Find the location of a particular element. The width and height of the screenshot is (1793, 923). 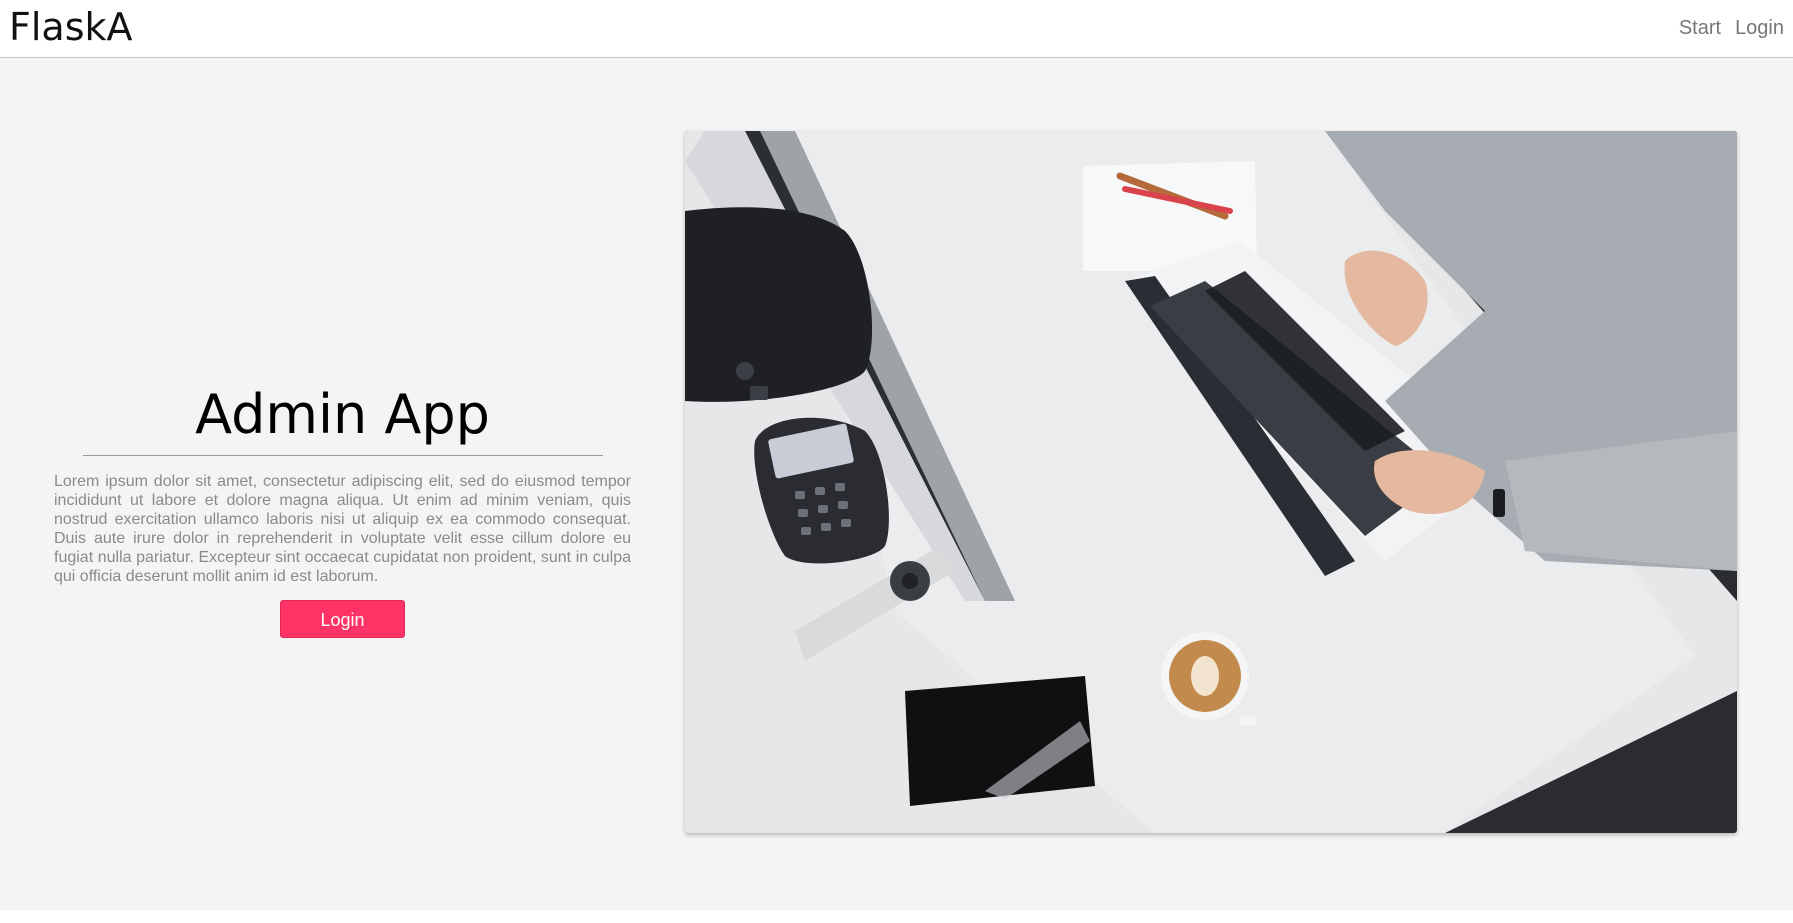

hero-divider is located at coordinates (342, 455).